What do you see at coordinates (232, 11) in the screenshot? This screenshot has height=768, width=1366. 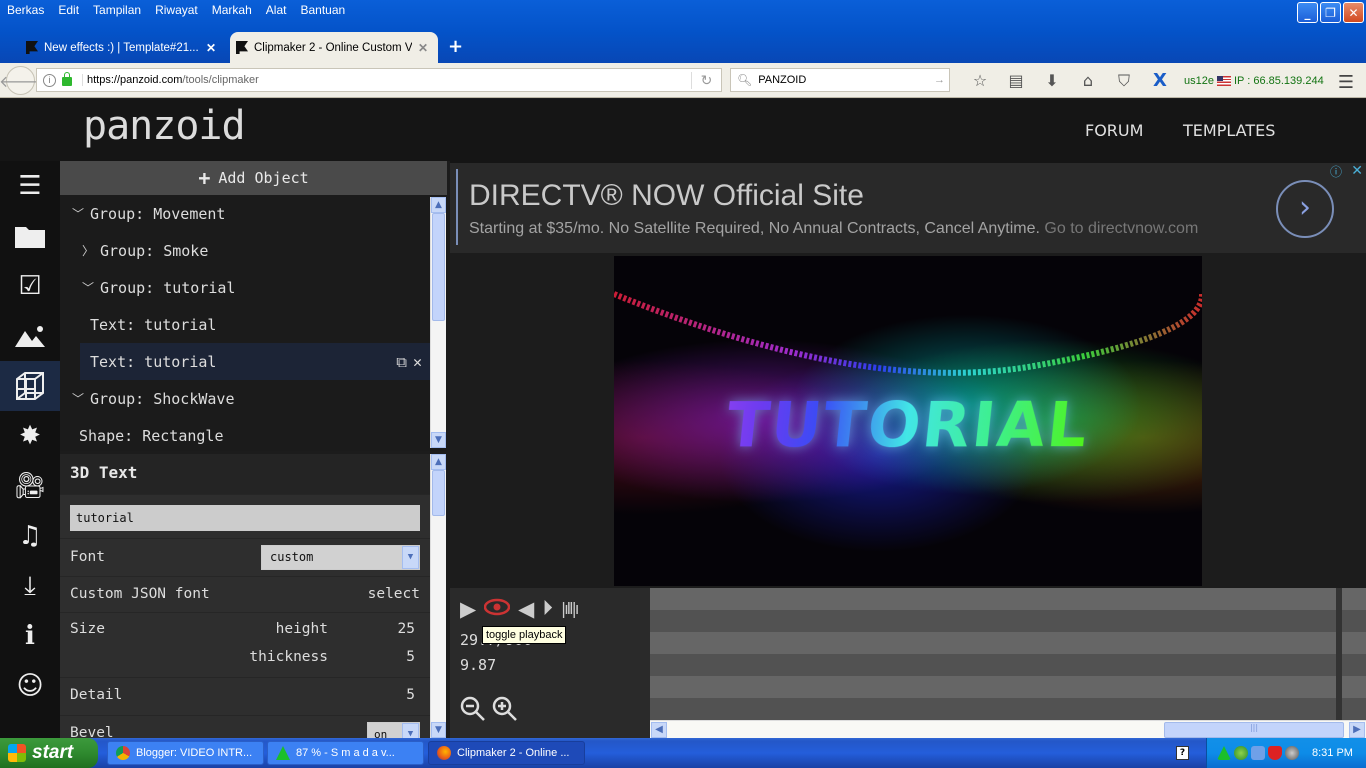 I see `menu-markah: Markah` at bounding box center [232, 11].